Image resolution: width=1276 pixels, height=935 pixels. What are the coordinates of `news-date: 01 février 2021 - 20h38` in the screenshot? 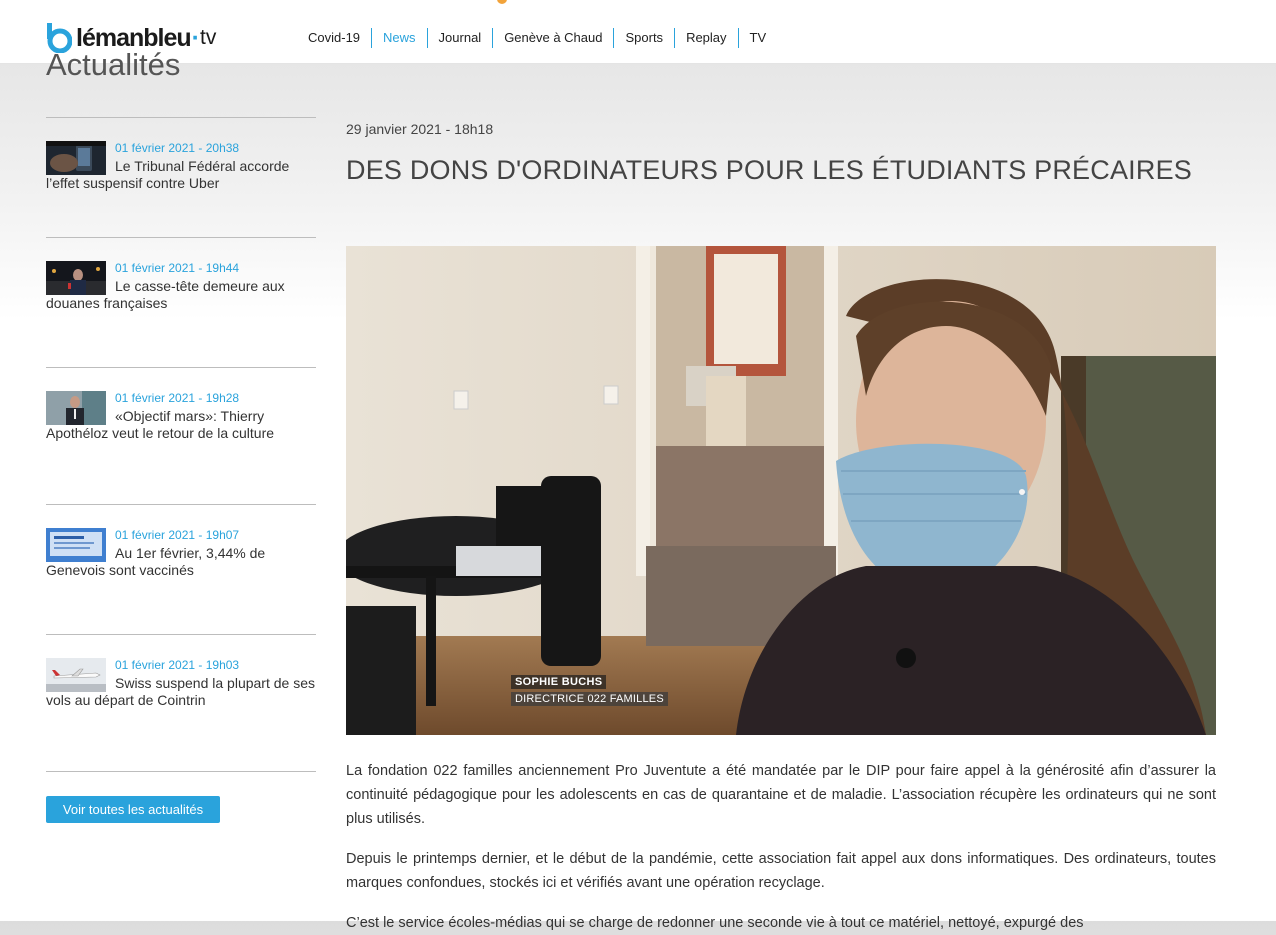 It's located at (177, 148).